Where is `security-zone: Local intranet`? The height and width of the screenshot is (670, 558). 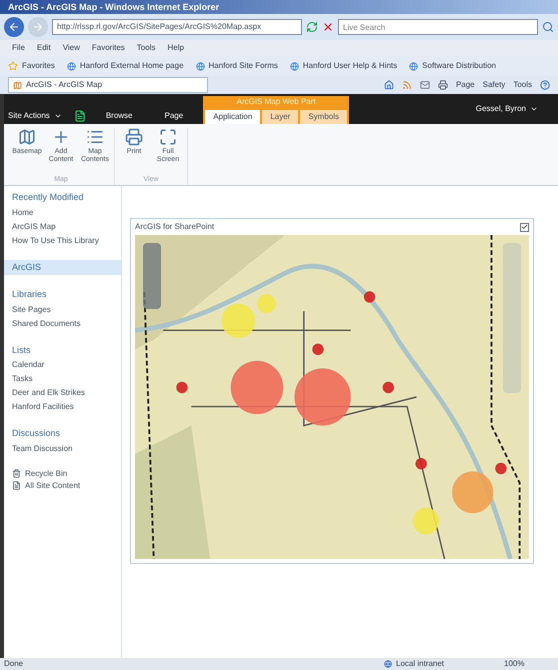
security-zone: Local intranet is located at coordinates (444, 664).